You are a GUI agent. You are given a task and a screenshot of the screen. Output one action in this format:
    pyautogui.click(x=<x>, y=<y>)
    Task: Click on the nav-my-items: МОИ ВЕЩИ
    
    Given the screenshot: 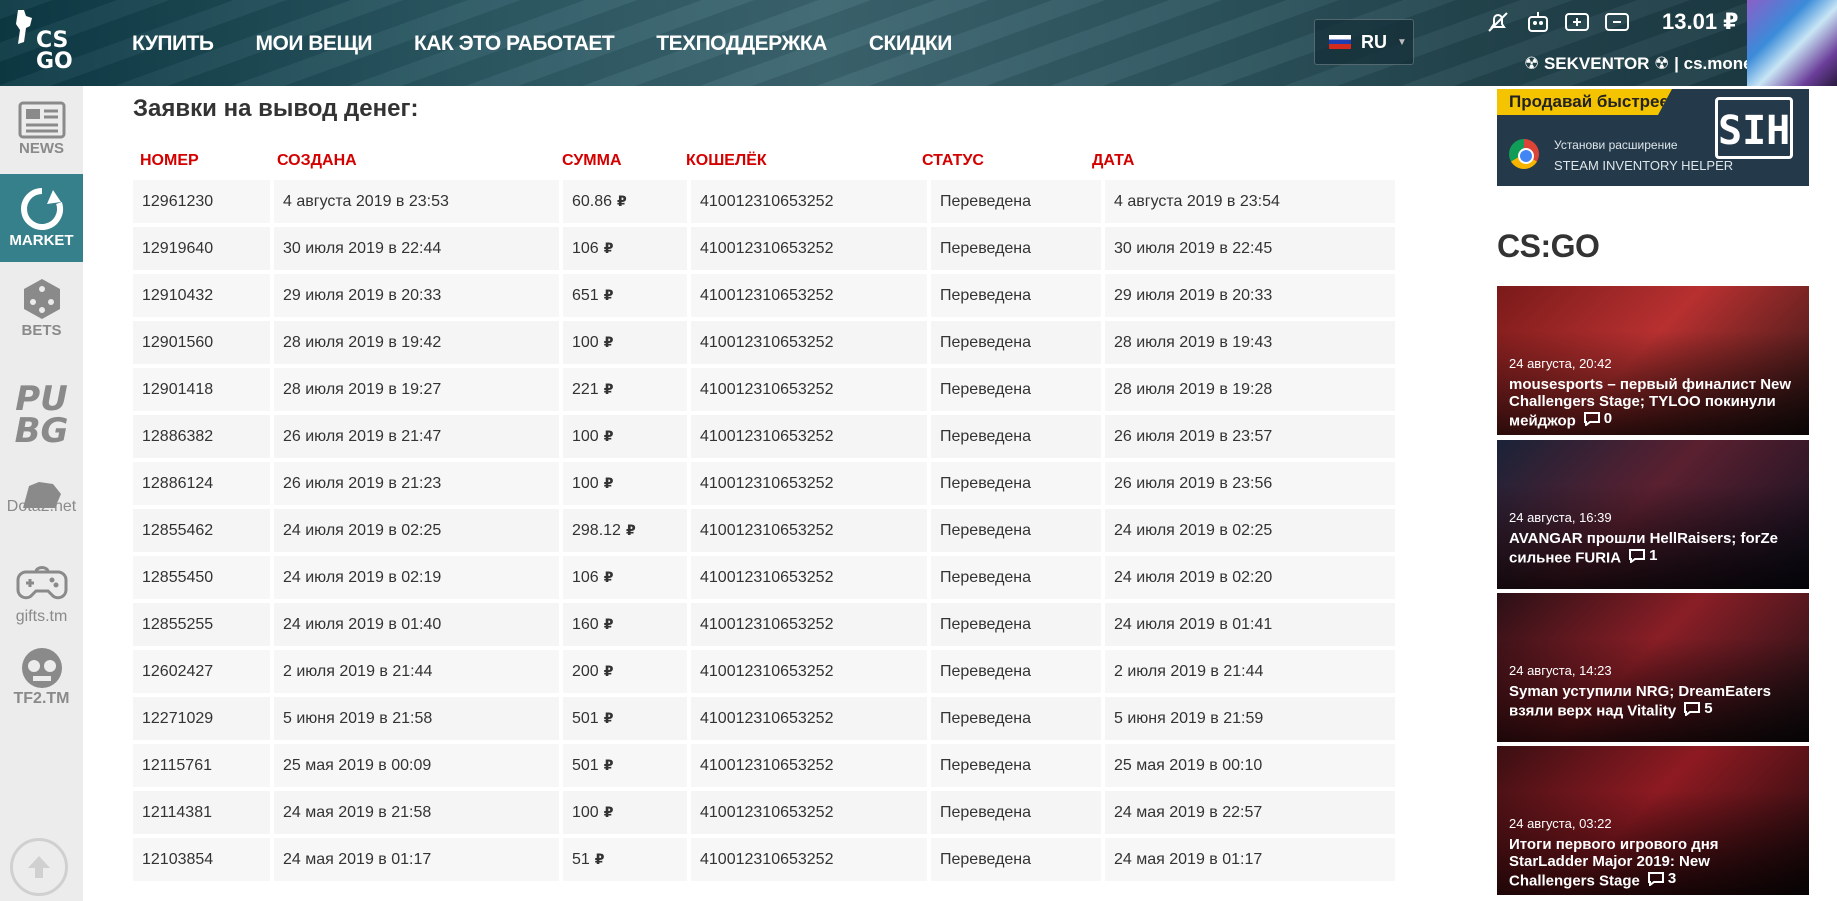 What is the action you would take?
    pyautogui.click(x=314, y=44)
    